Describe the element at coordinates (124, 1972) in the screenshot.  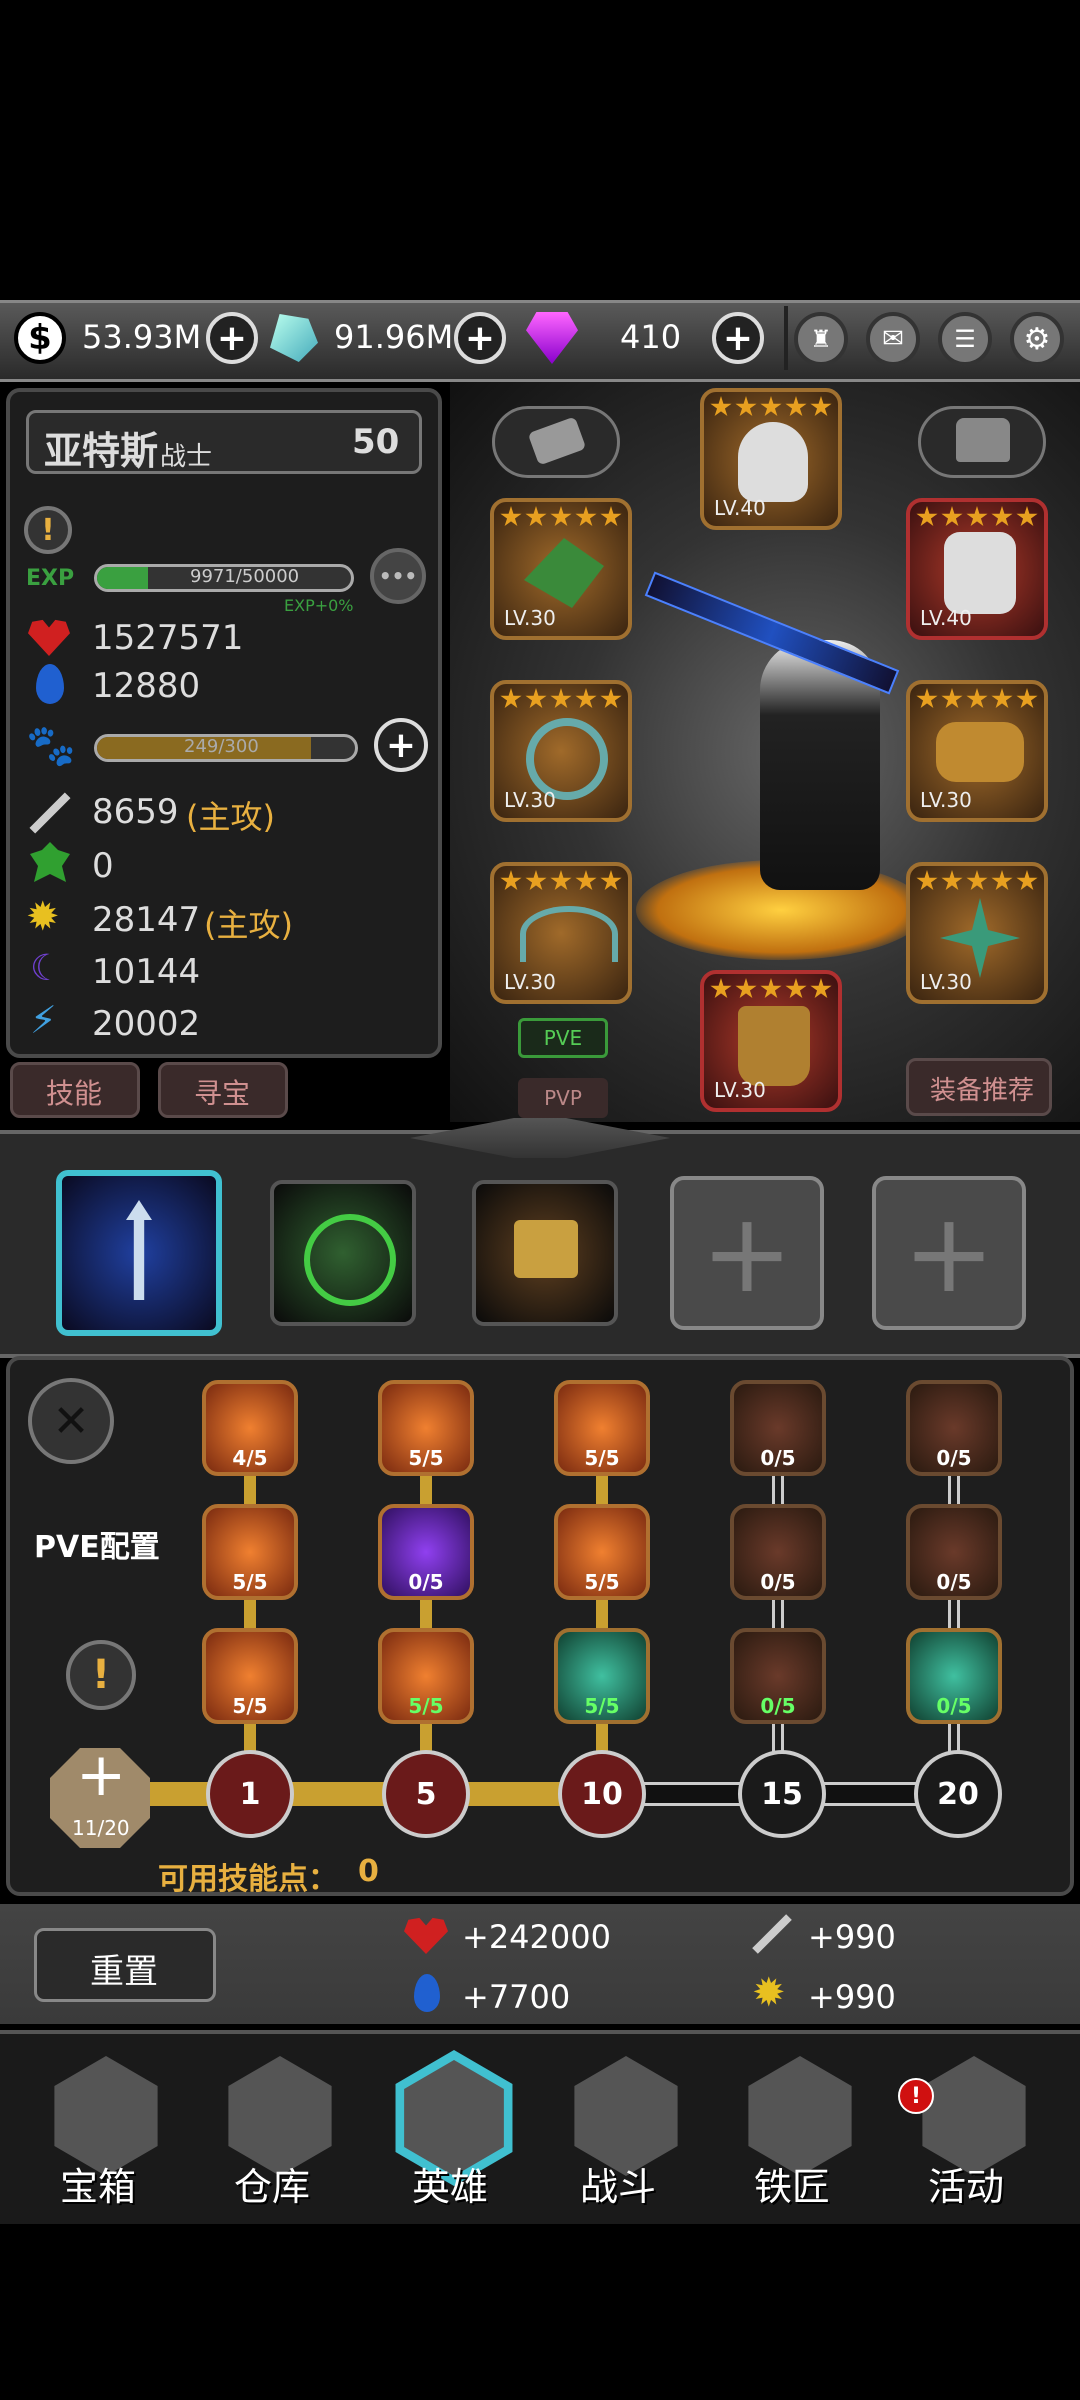
I see `reset-button-label: 重置` at that location.